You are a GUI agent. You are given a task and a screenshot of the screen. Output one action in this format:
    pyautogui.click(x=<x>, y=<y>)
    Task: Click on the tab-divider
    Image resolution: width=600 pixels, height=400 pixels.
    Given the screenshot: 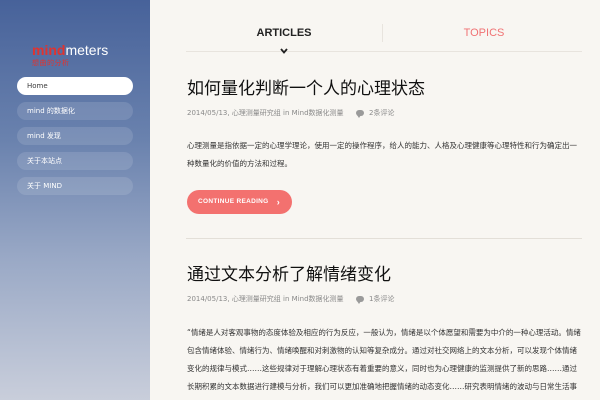 What is the action you would take?
    pyautogui.click(x=382, y=33)
    